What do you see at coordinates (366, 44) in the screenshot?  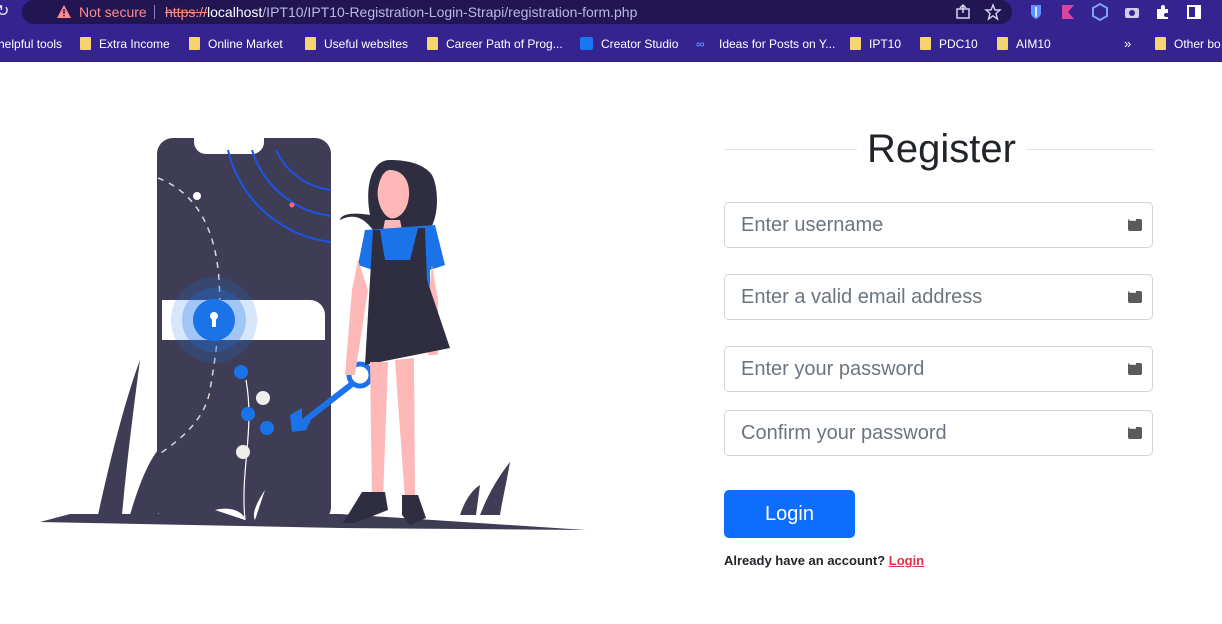 I see `bookmark-label: Useful websites` at bounding box center [366, 44].